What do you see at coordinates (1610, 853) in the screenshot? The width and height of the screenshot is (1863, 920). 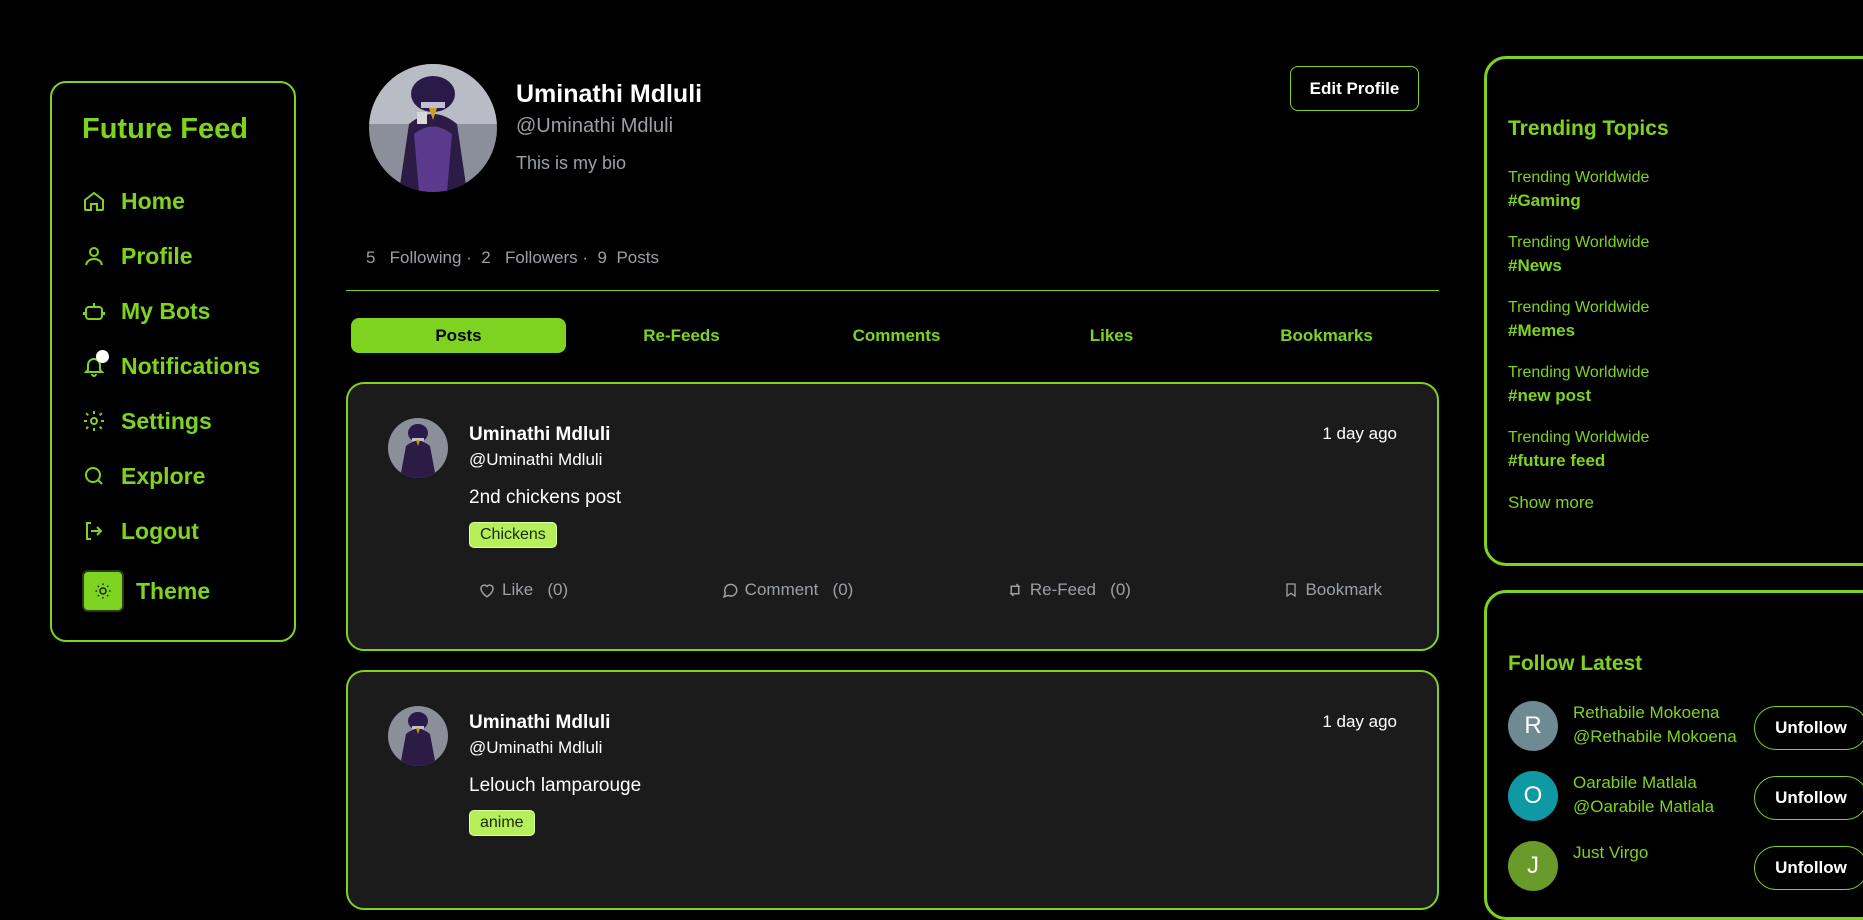 I see `follow-name: Just Virgo` at bounding box center [1610, 853].